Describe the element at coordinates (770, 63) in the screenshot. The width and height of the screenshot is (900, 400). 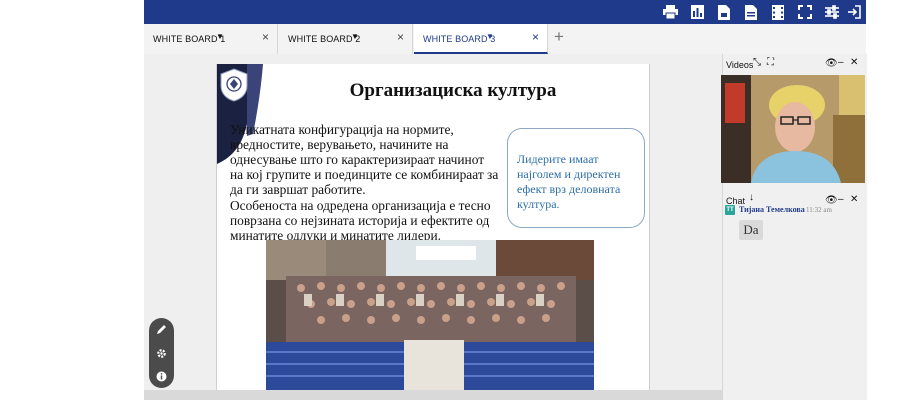
I see `fullscreen-icon: ⛶` at that location.